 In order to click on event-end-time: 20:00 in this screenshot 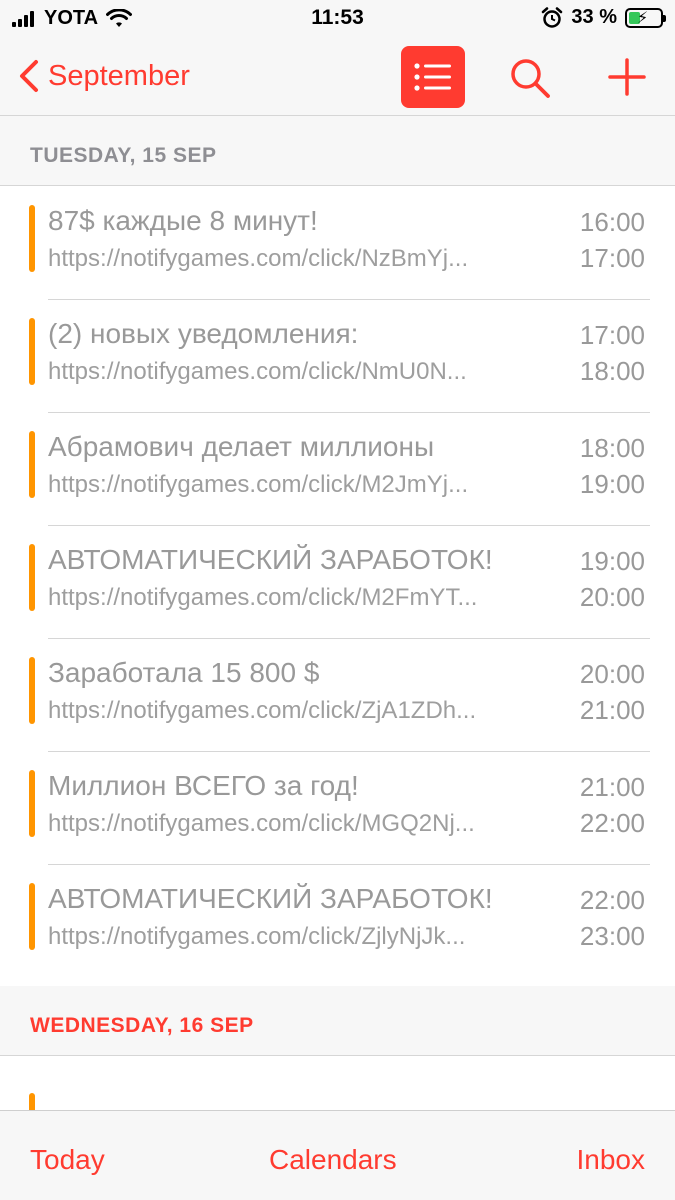, I will do `click(612, 597)`.